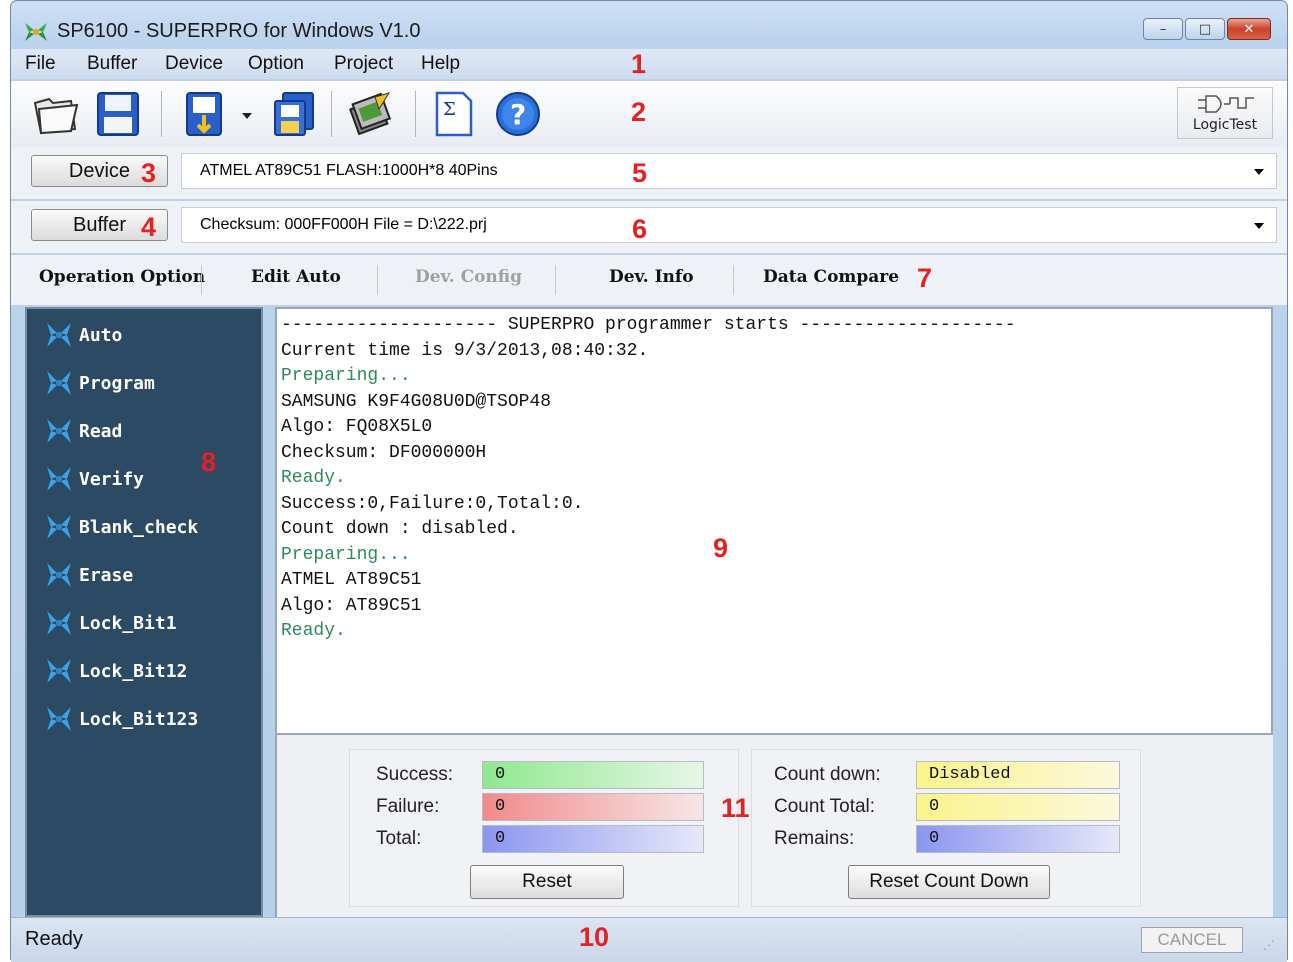 This screenshot has height=962, width=1293. Describe the element at coordinates (408, 806) in the screenshot. I see `failure-label: Failure:` at that location.